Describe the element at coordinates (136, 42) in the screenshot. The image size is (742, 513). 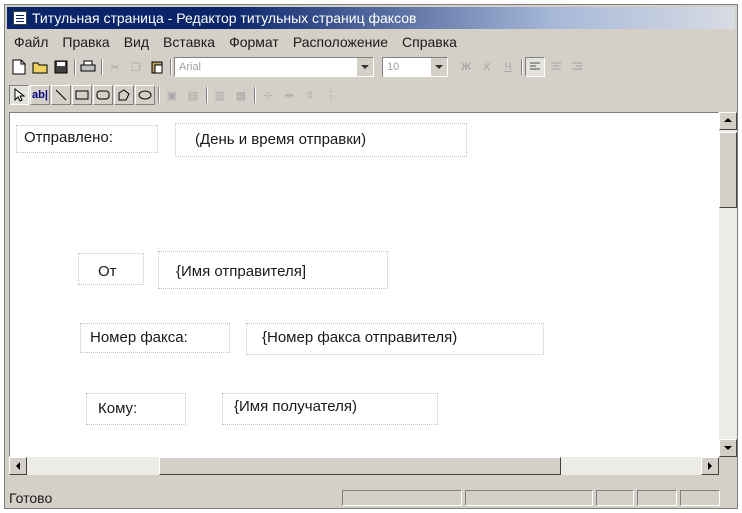
I see `menu-view: Вид` at that location.